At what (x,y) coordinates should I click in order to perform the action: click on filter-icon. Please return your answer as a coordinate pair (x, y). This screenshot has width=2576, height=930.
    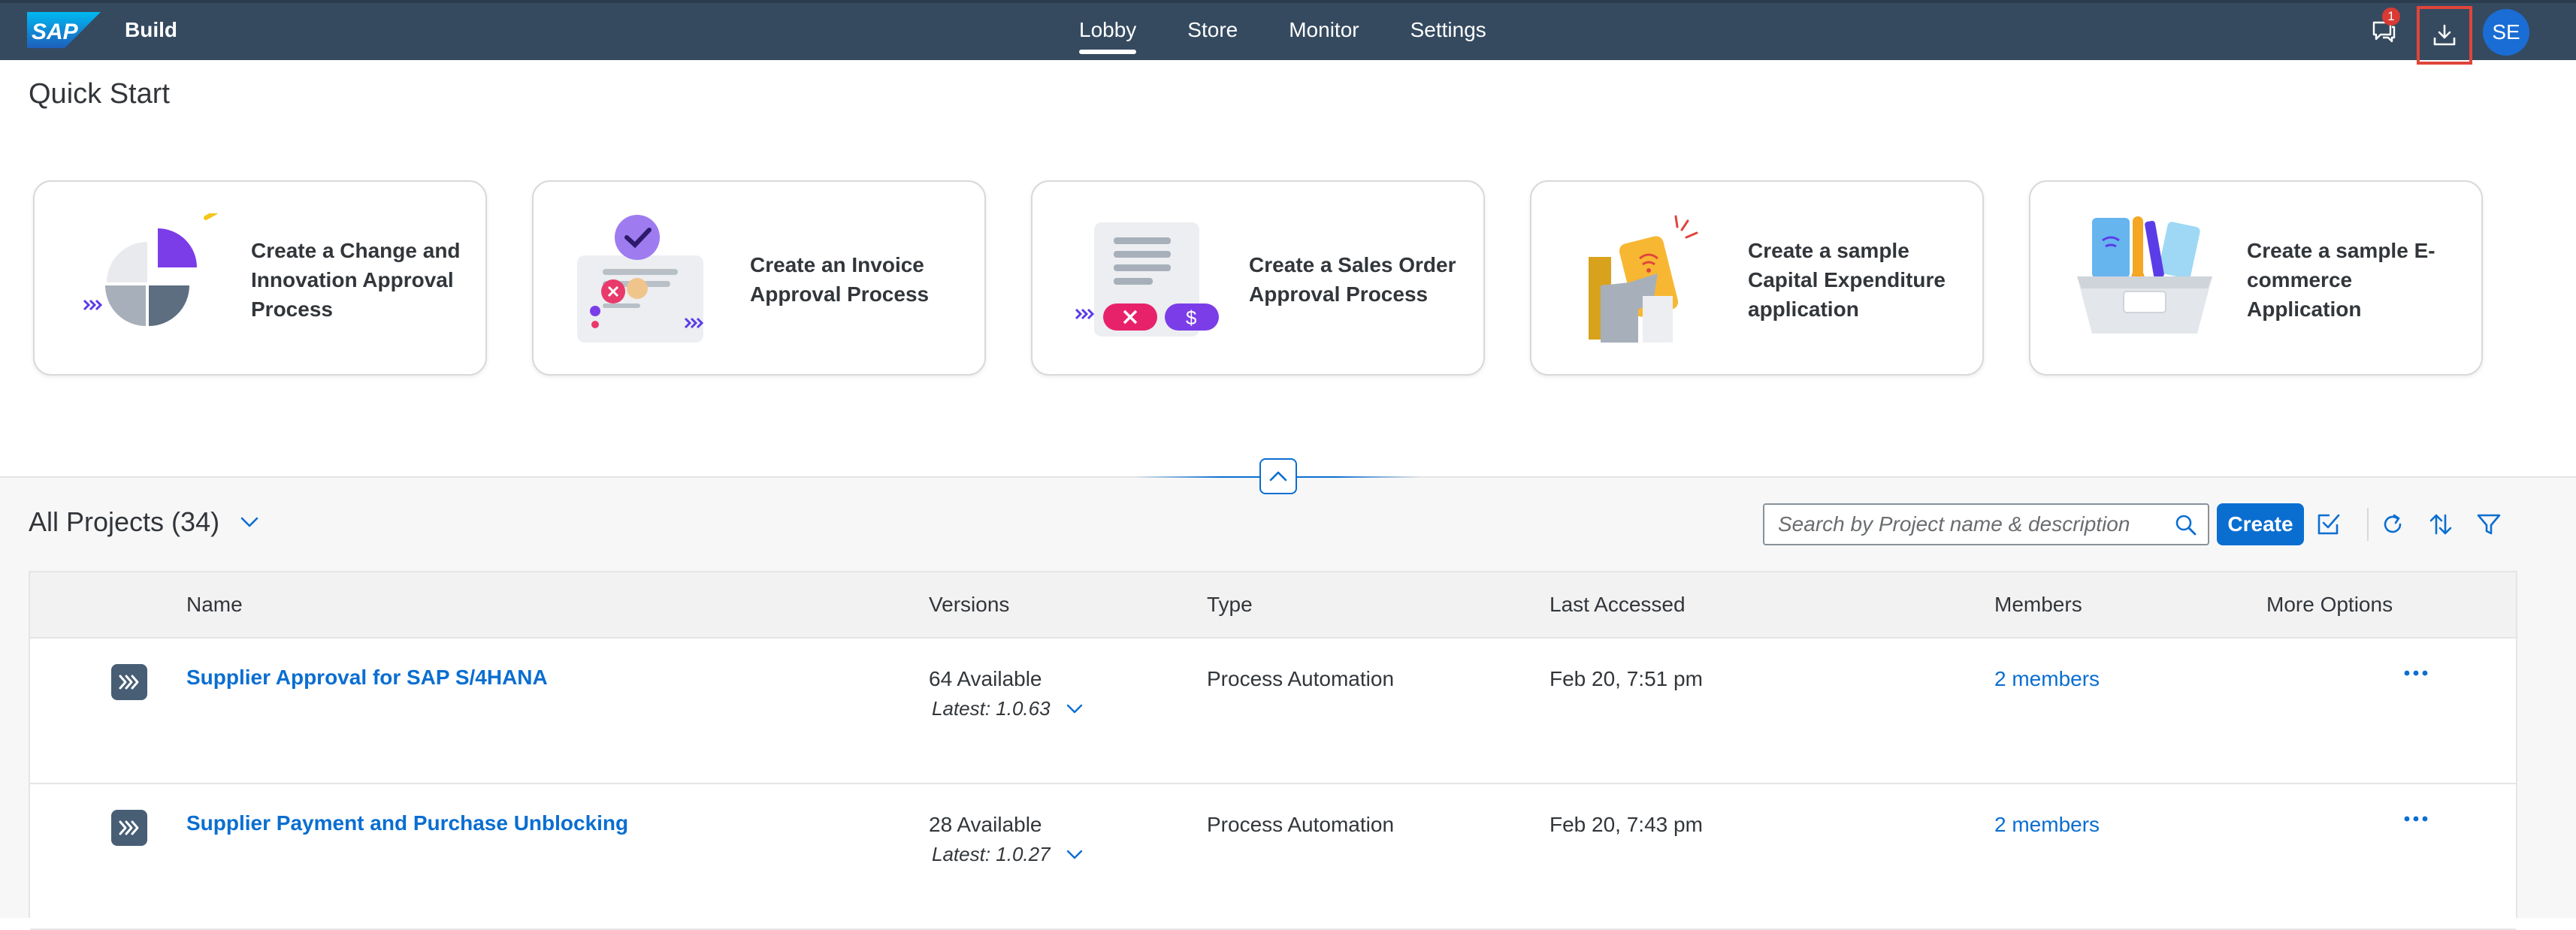
    Looking at the image, I should click on (2489, 525).